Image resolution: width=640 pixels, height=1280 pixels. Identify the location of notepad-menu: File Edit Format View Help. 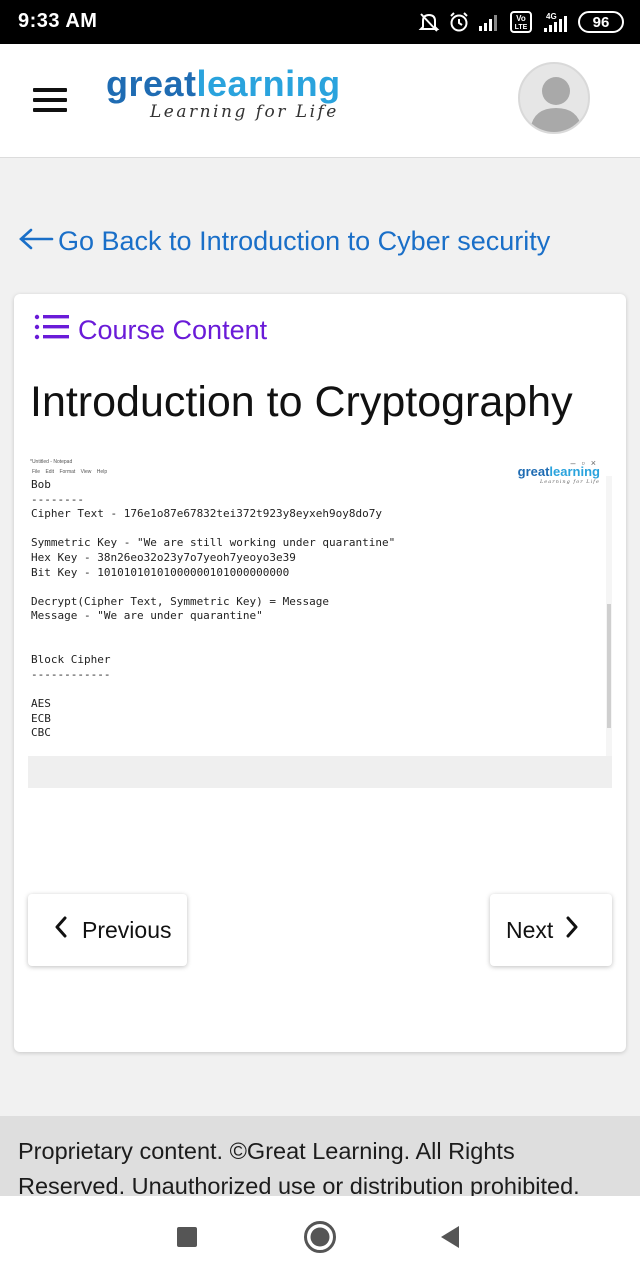
(70, 472).